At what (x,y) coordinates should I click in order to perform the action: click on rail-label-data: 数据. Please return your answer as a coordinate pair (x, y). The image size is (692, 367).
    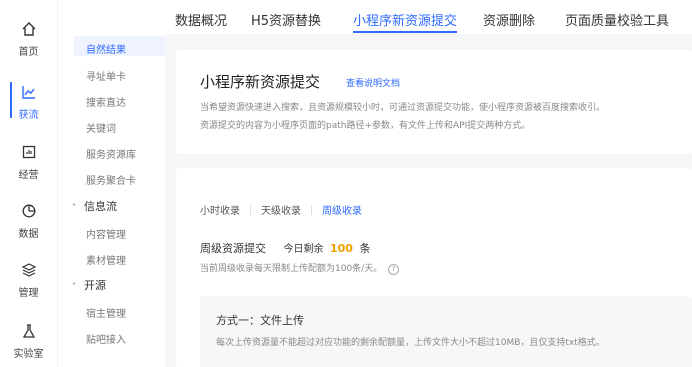
    Looking at the image, I should click on (28, 234).